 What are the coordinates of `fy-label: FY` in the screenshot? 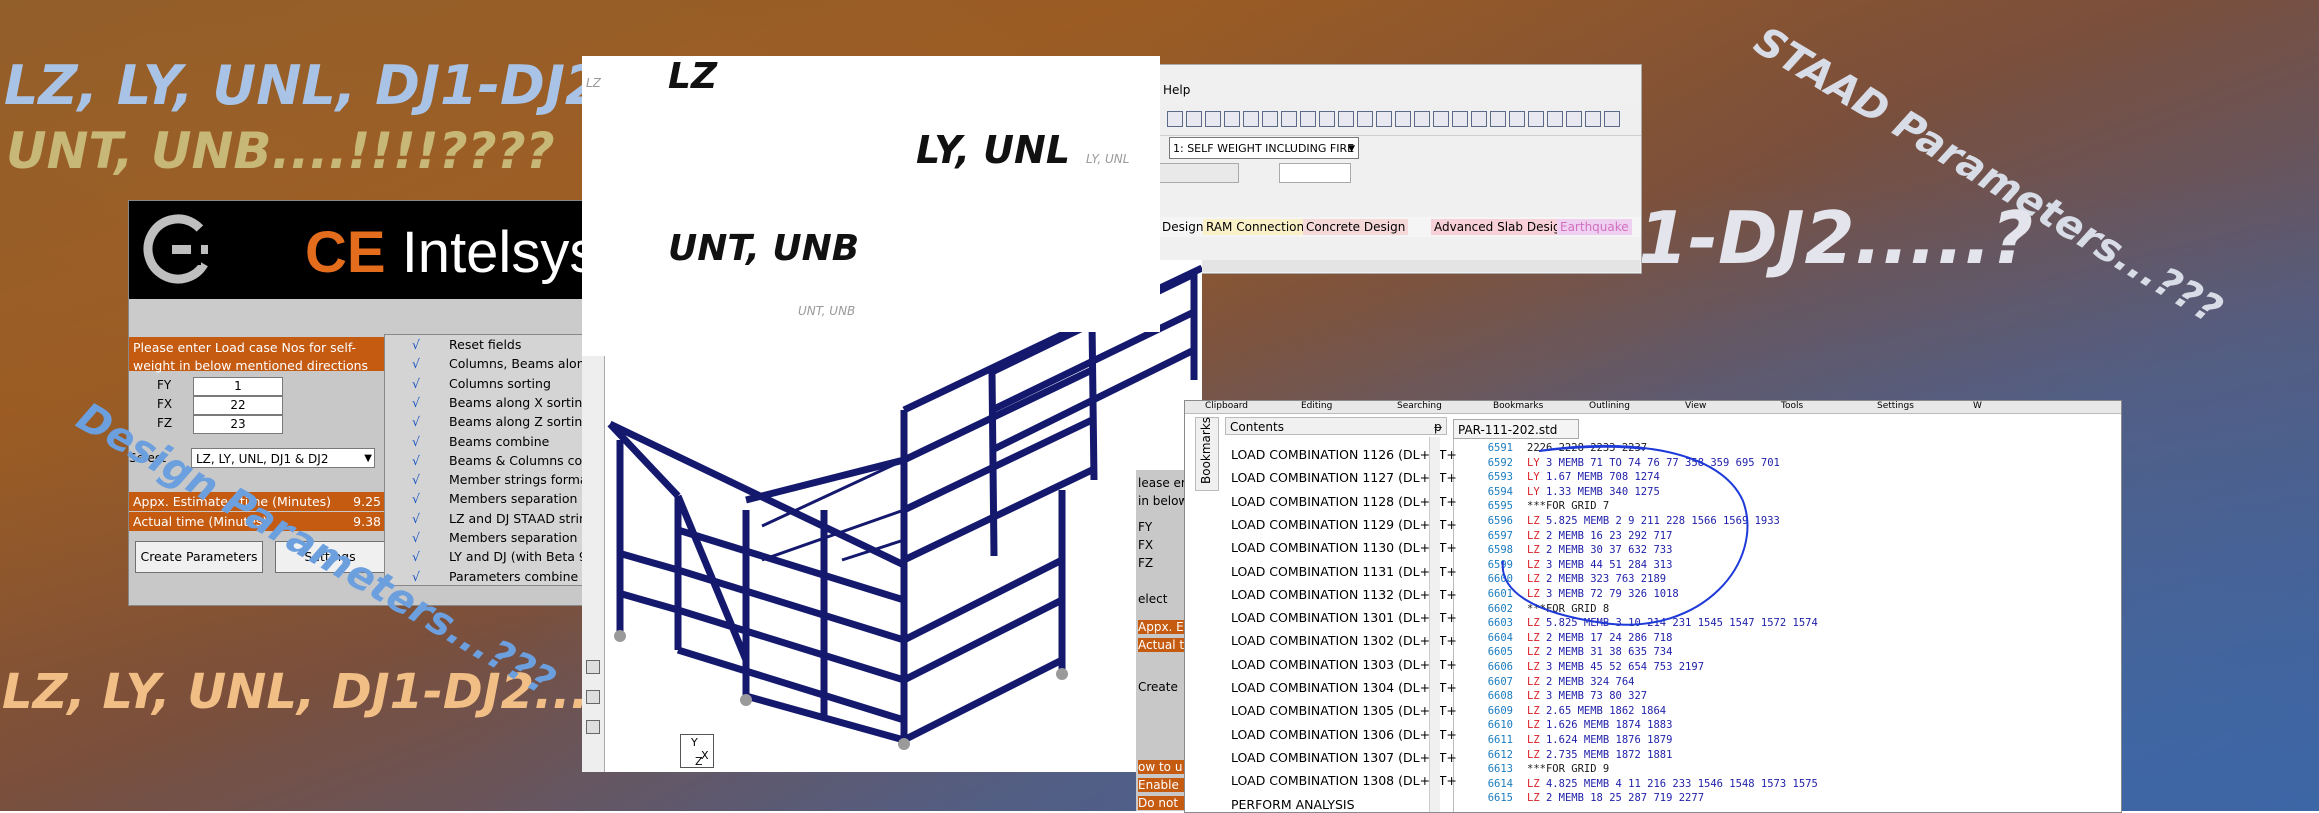 It's located at (164, 385).